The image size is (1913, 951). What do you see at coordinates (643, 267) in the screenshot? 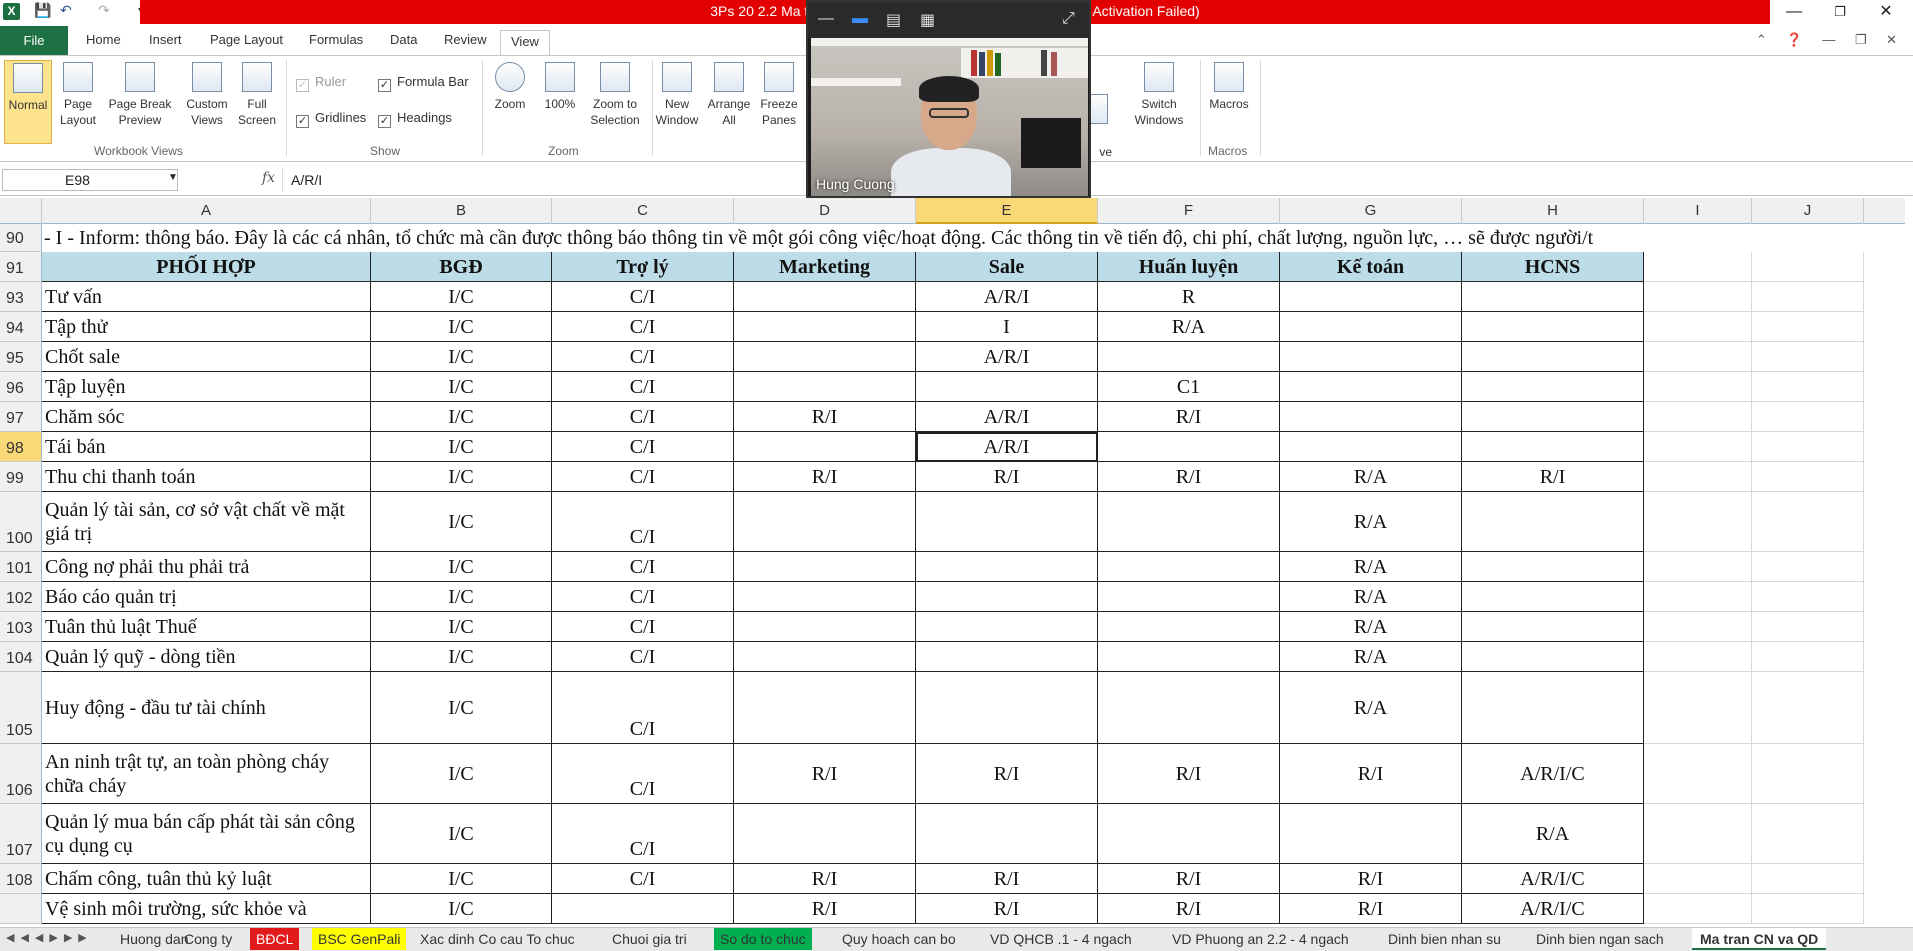
I see `header-cell: Trợ lý` at bounding box center [643, 267].